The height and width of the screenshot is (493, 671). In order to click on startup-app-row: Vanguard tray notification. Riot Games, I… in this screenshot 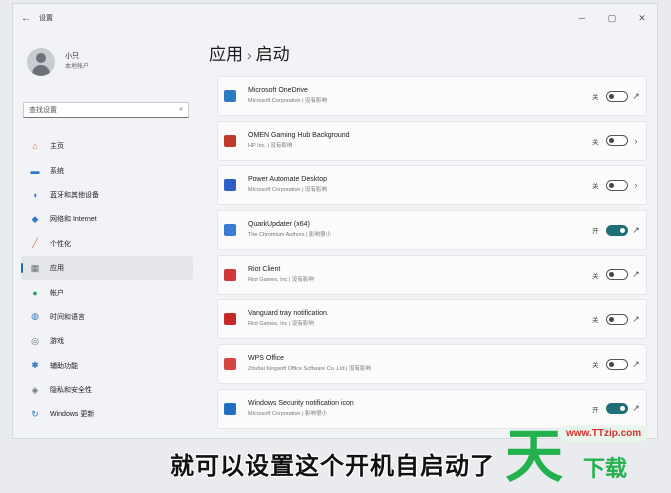, I will do `click(432, 319)`.